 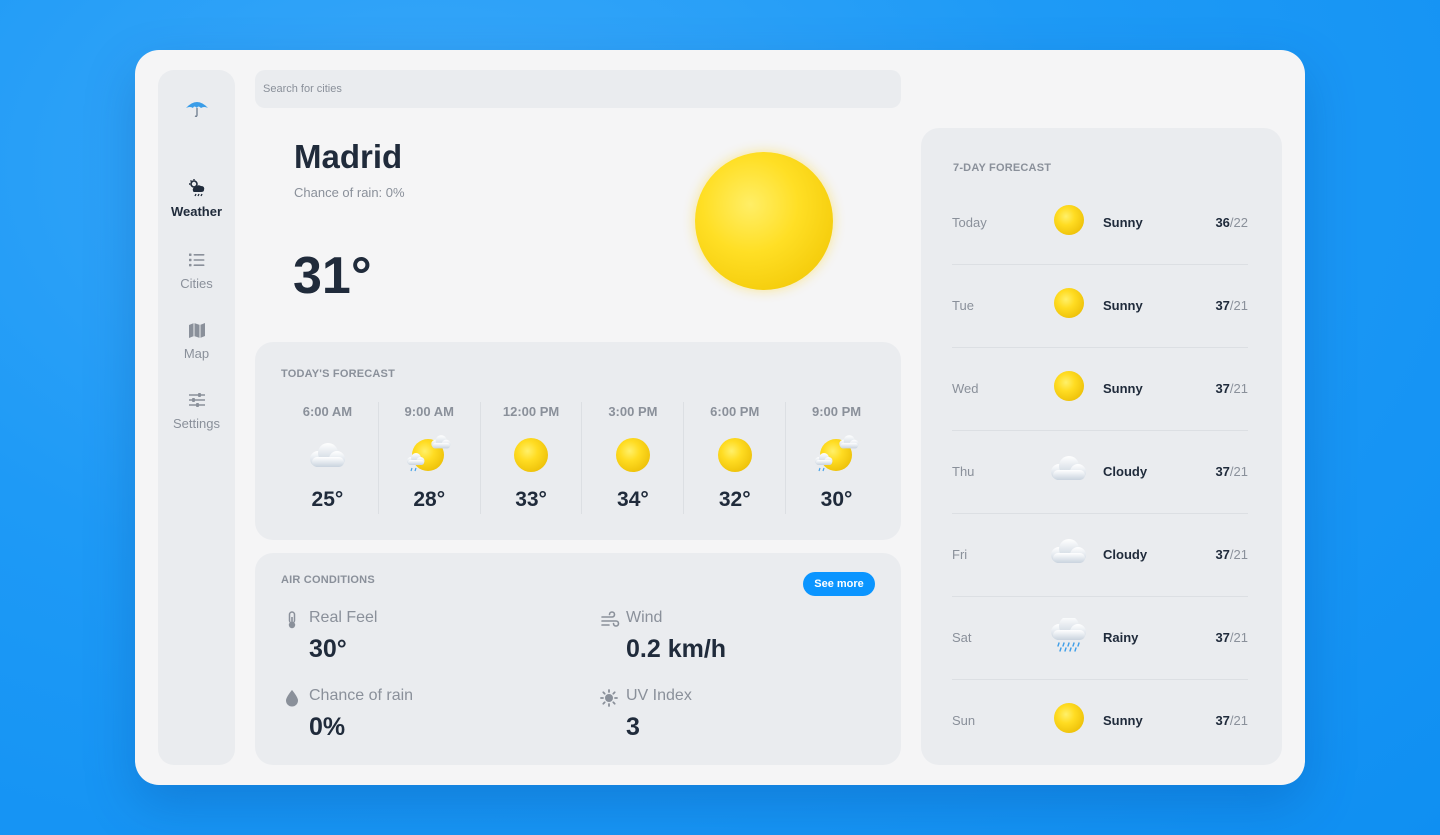 I want to click on sidebar-item-label: Settings, so click(x=196, y=423).